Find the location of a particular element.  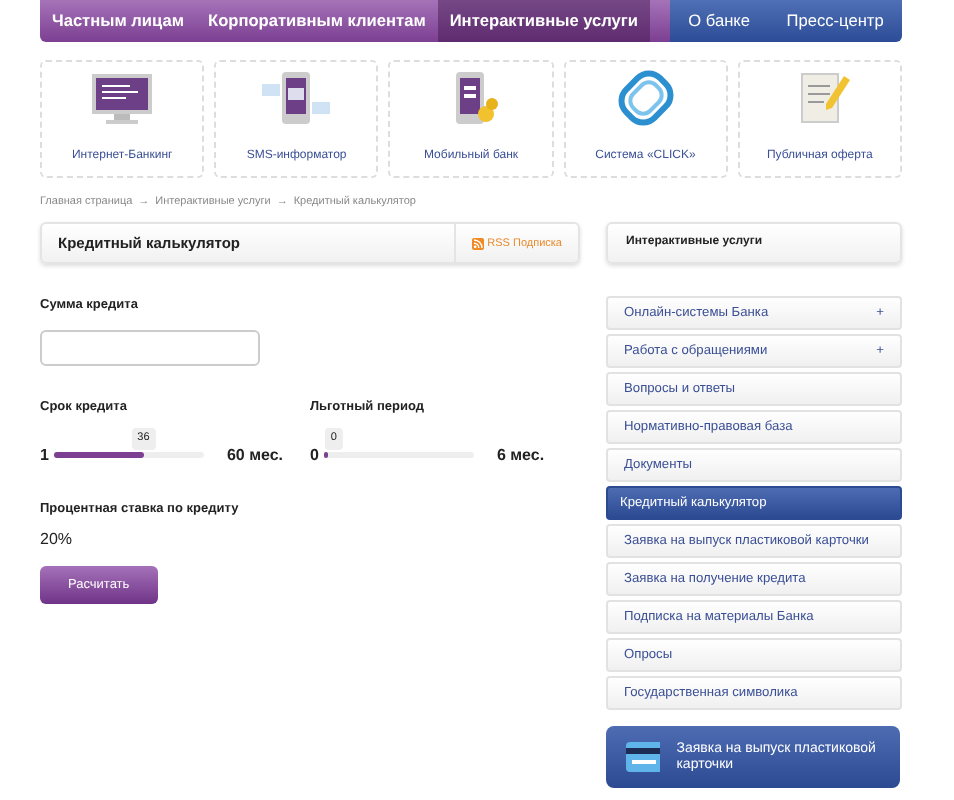

rss-icon is located at coordinates (477, 243).